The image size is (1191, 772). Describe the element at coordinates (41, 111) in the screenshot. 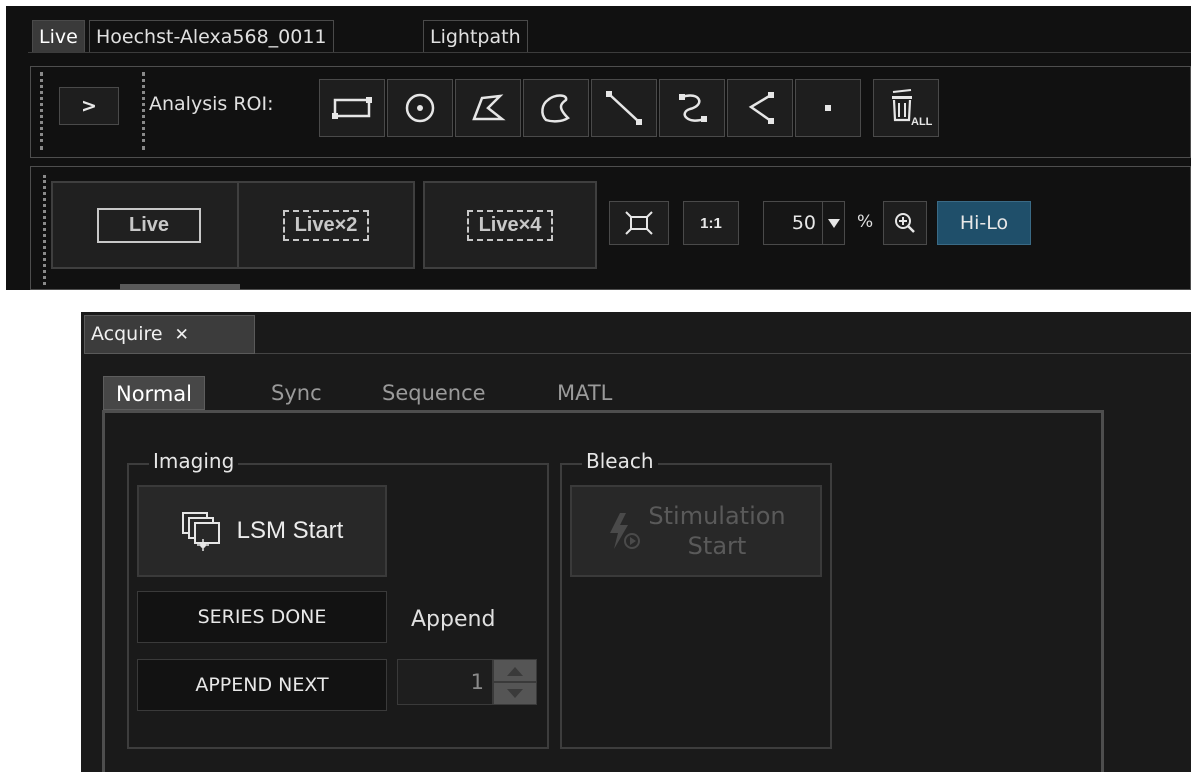

I see `toolbar-grip` at that location.